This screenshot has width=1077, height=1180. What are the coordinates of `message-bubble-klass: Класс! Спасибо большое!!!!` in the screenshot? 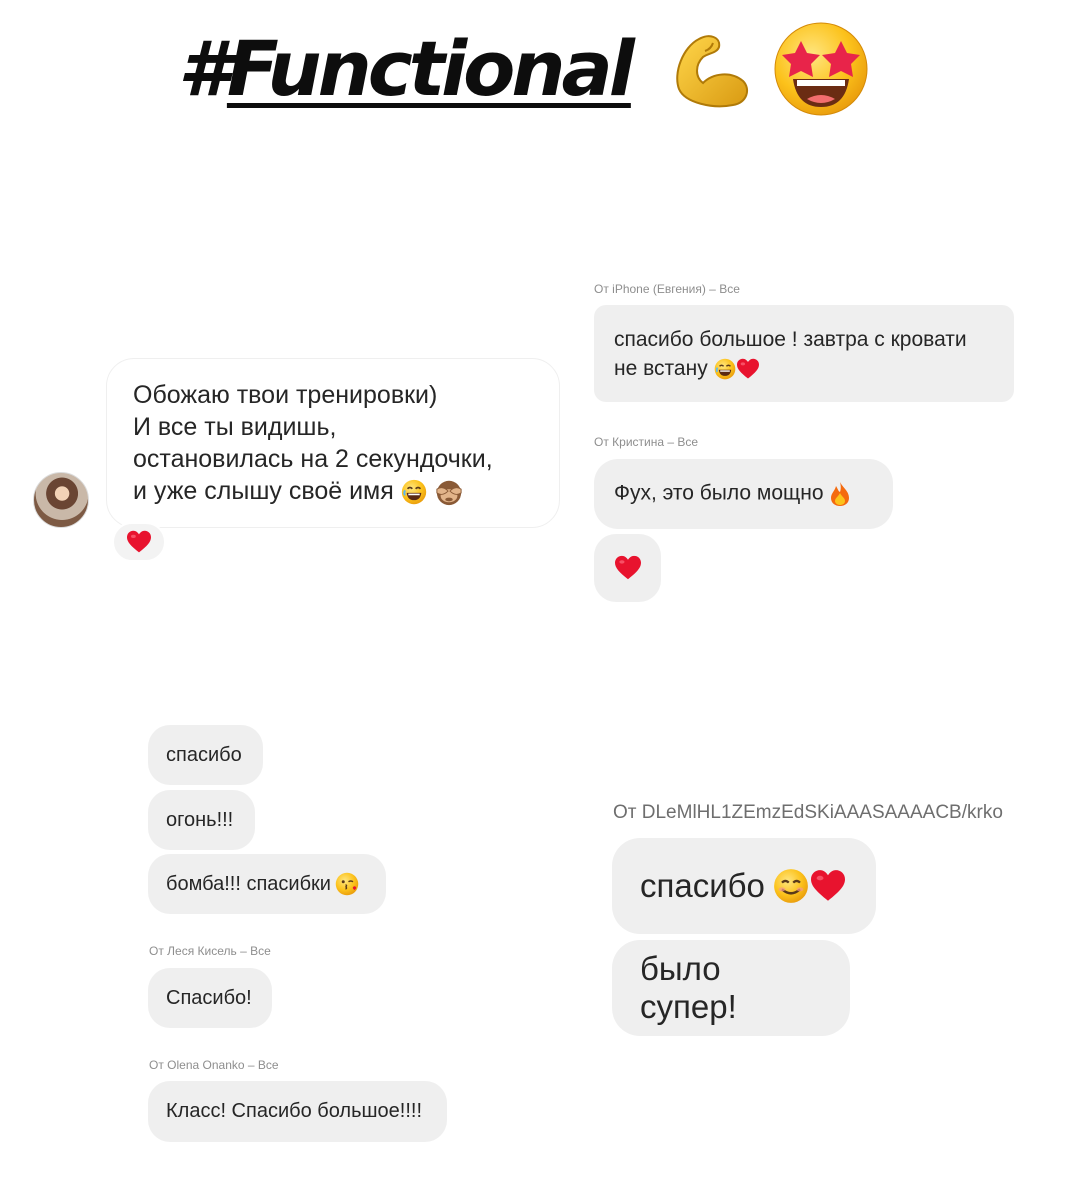 It's located at (297, 1111).